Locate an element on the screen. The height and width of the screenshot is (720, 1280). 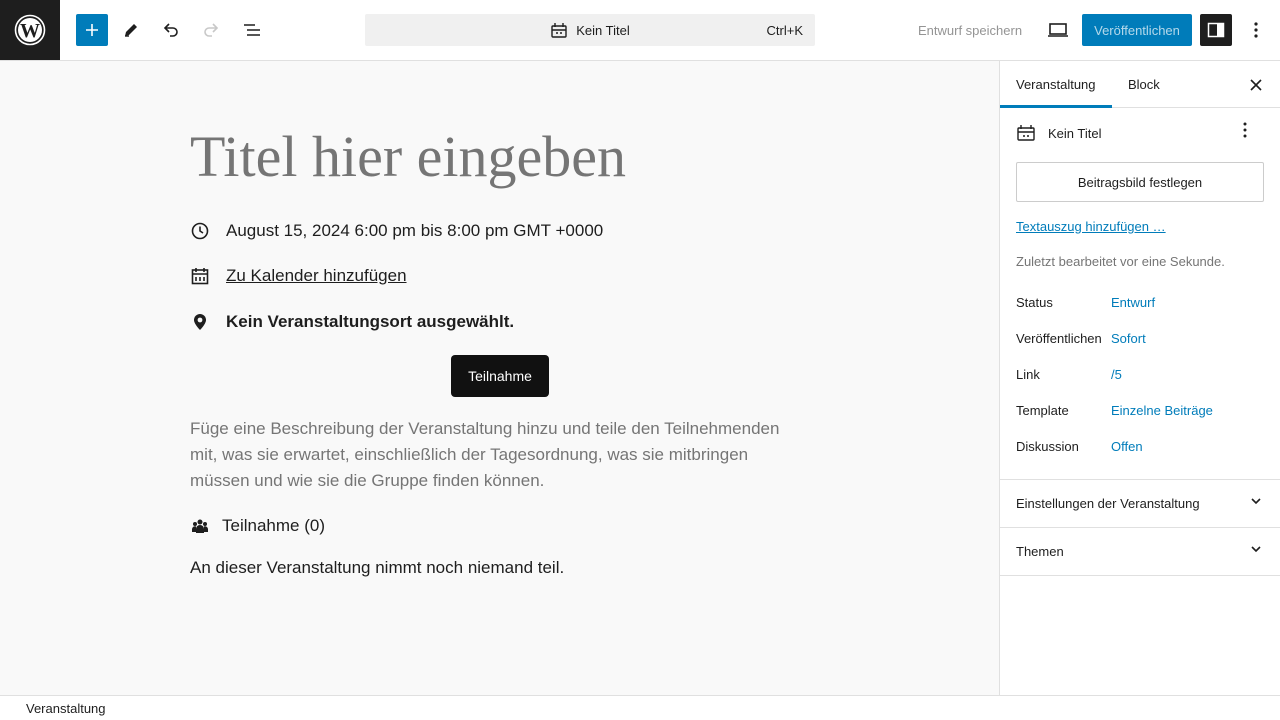
close-icon is located at coordinates (1256, 85).